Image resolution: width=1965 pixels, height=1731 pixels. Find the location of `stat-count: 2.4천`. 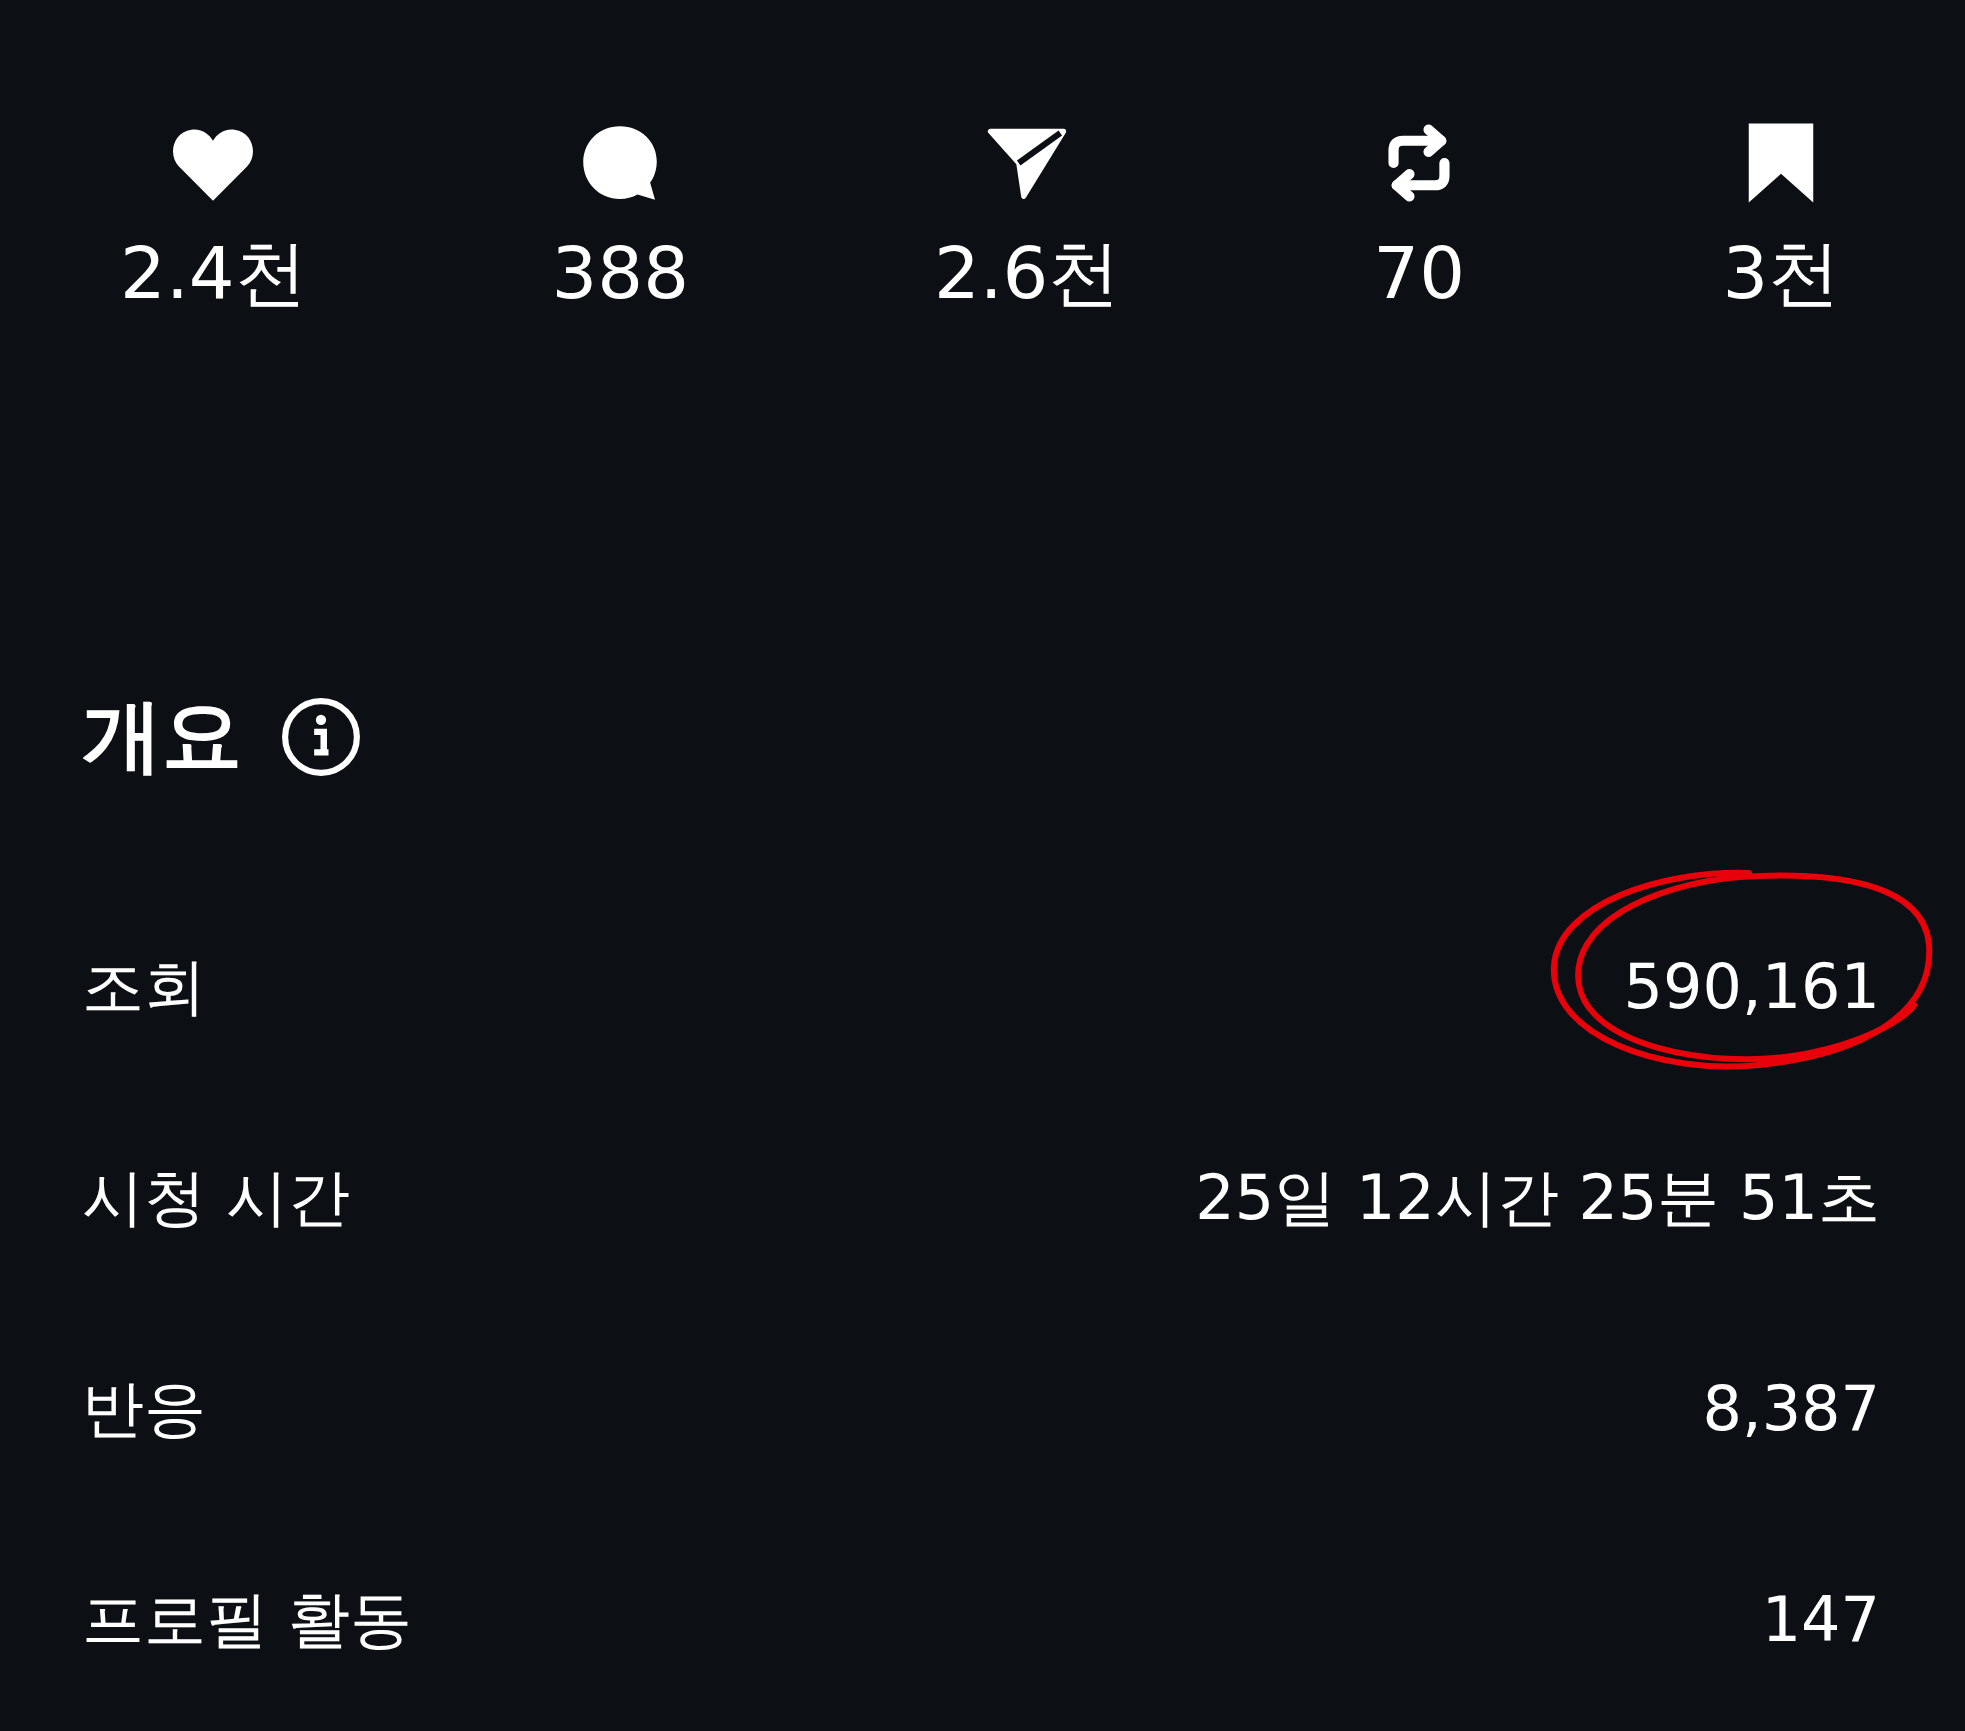

stat-count: 2.4천 is located at coordinates (213, 274).